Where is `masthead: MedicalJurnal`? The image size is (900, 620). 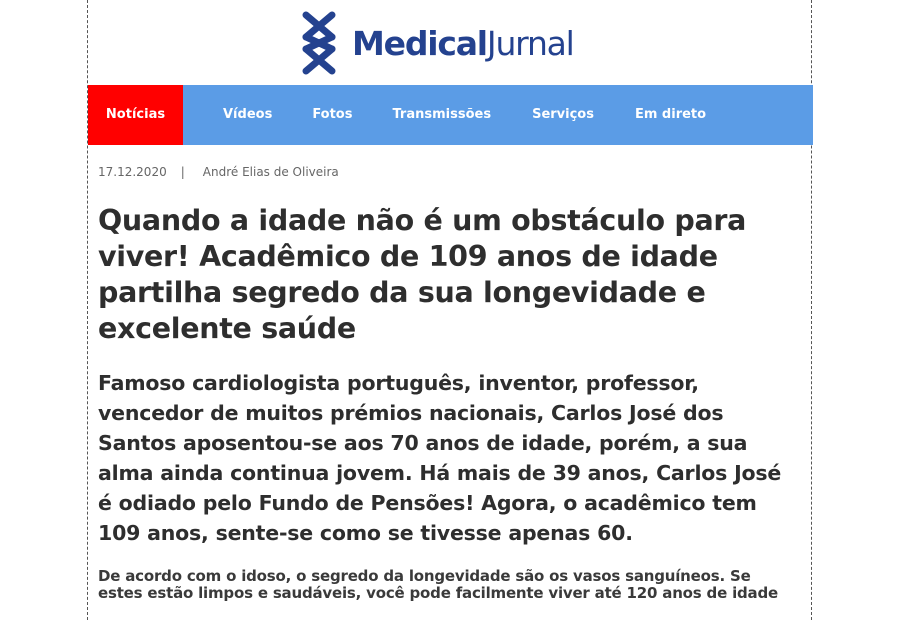
masthead: MedicalJurnal is located at coordinates (449, 42).